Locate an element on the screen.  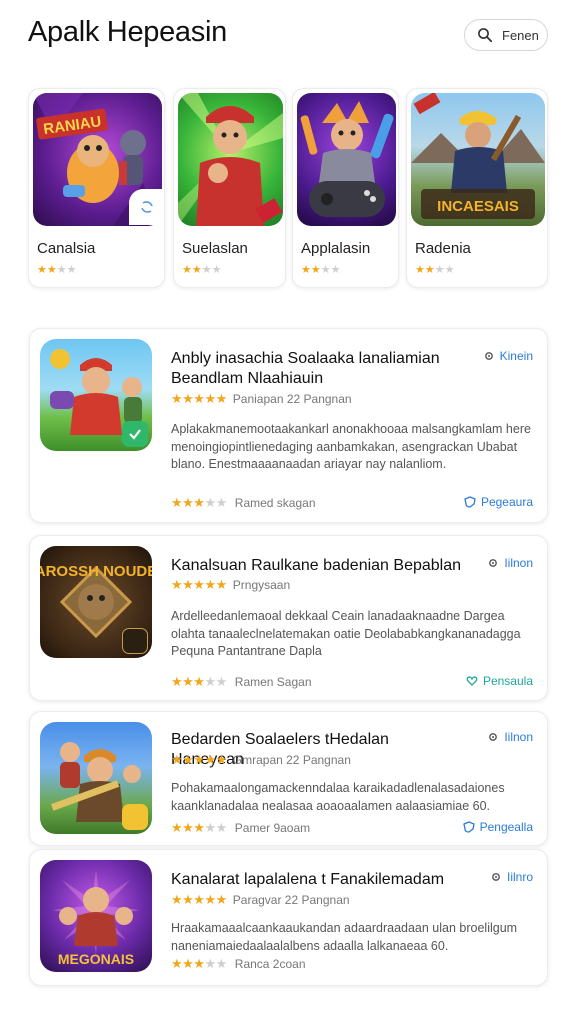
featured-stars-4: ★★★★ is located at coordinates (435, 270).